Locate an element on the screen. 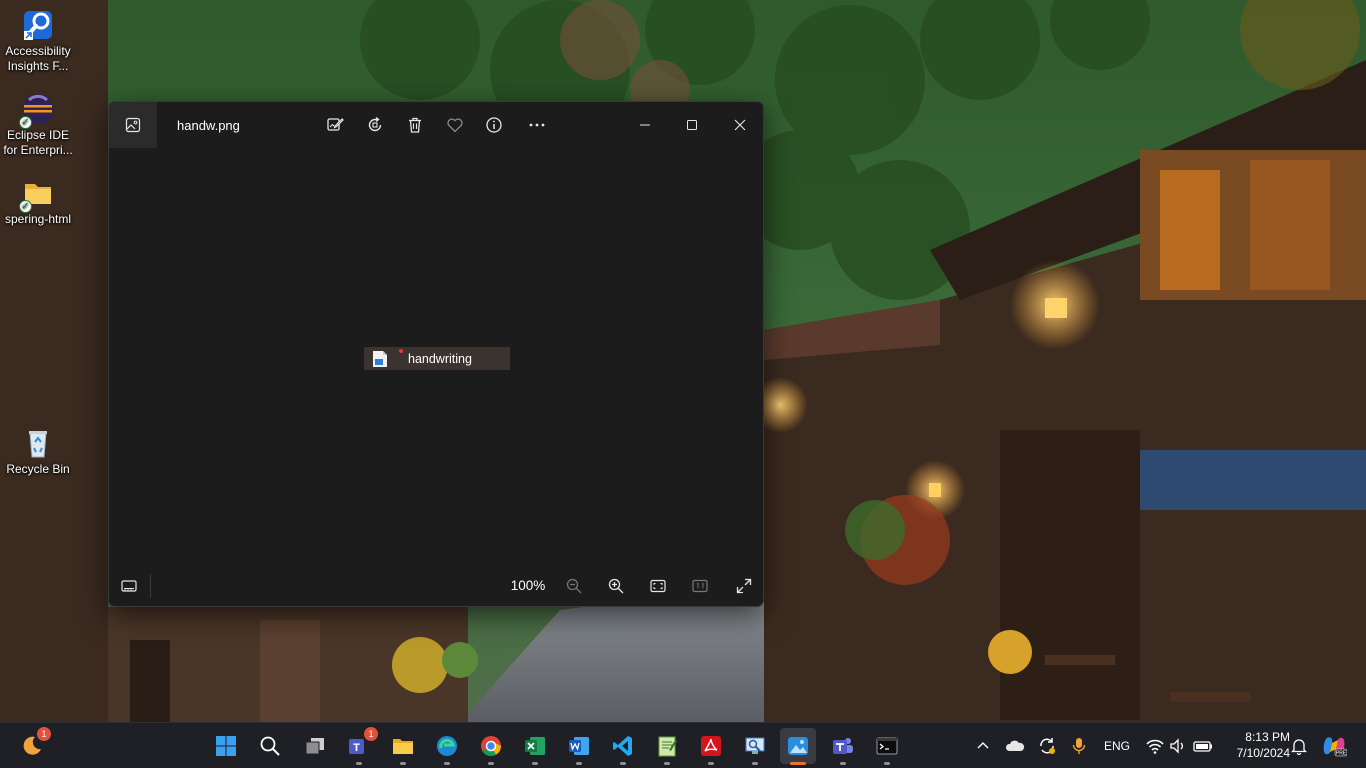 This screenshot has width=1366, height=768. remote-desktop-icon is located at coordinates (755, 745).